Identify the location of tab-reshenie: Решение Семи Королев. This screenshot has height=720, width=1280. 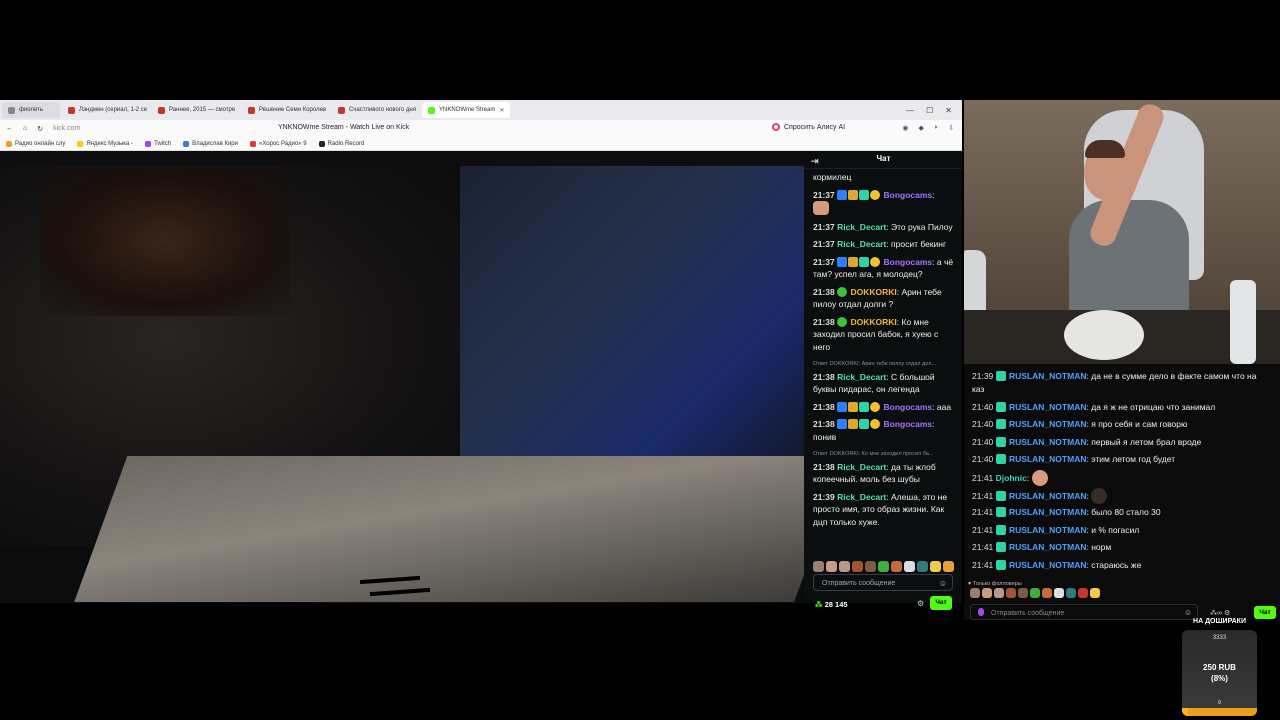
(286, 110).